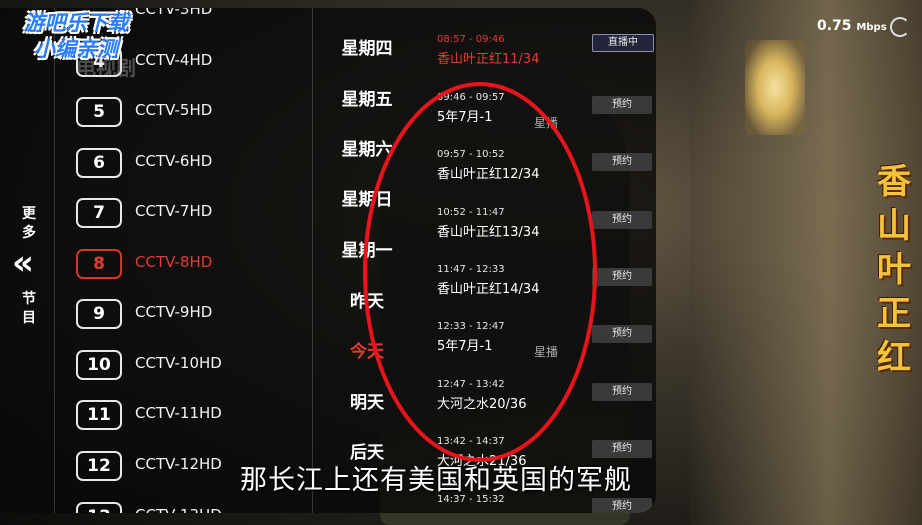 This screenshot has height=525, width=922. Describe the element at coordinates (871, 27) in the screenshot. I see `speed-unit: Mbps` at that location.